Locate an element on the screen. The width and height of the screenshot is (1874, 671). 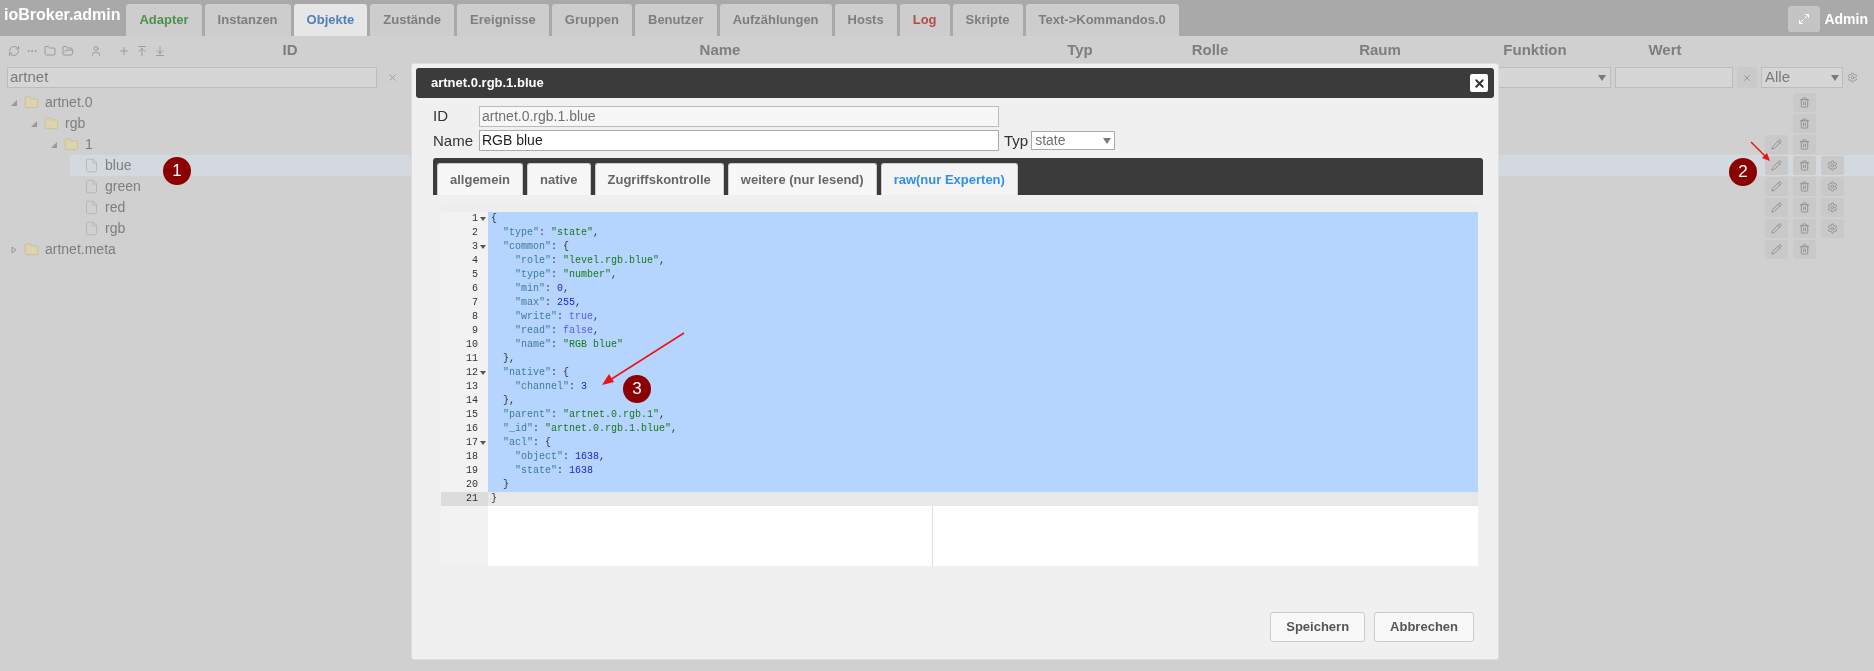
line-number: 12 is located at coordinates (472, 373).